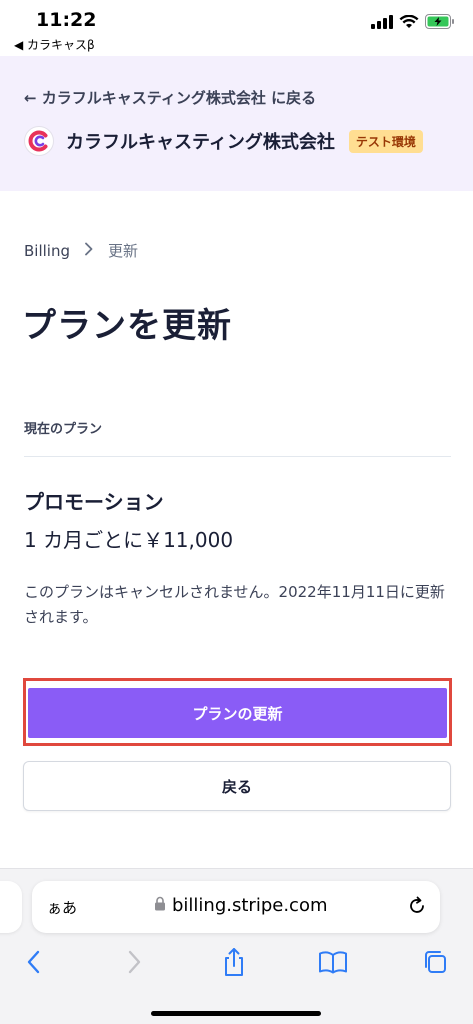 The width and height of the screenshot is (473, 1024). What do you see at coordinates (237, 456) in the screenshot?
I see `divider` at bounding box center [237, 456].